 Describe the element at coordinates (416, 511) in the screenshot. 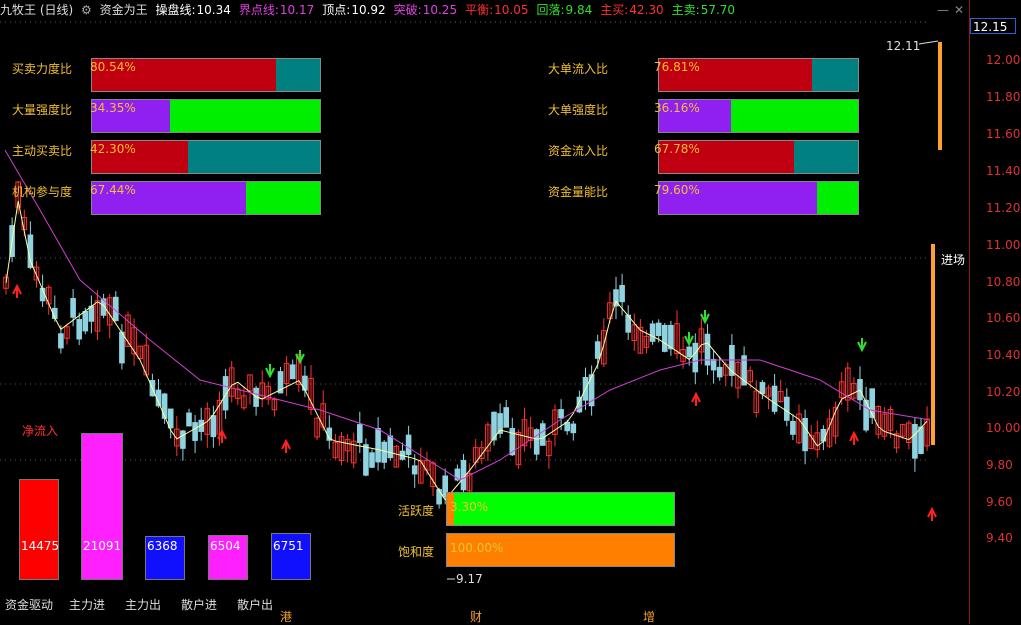

I see `activity-label: 活跃度` at that location.